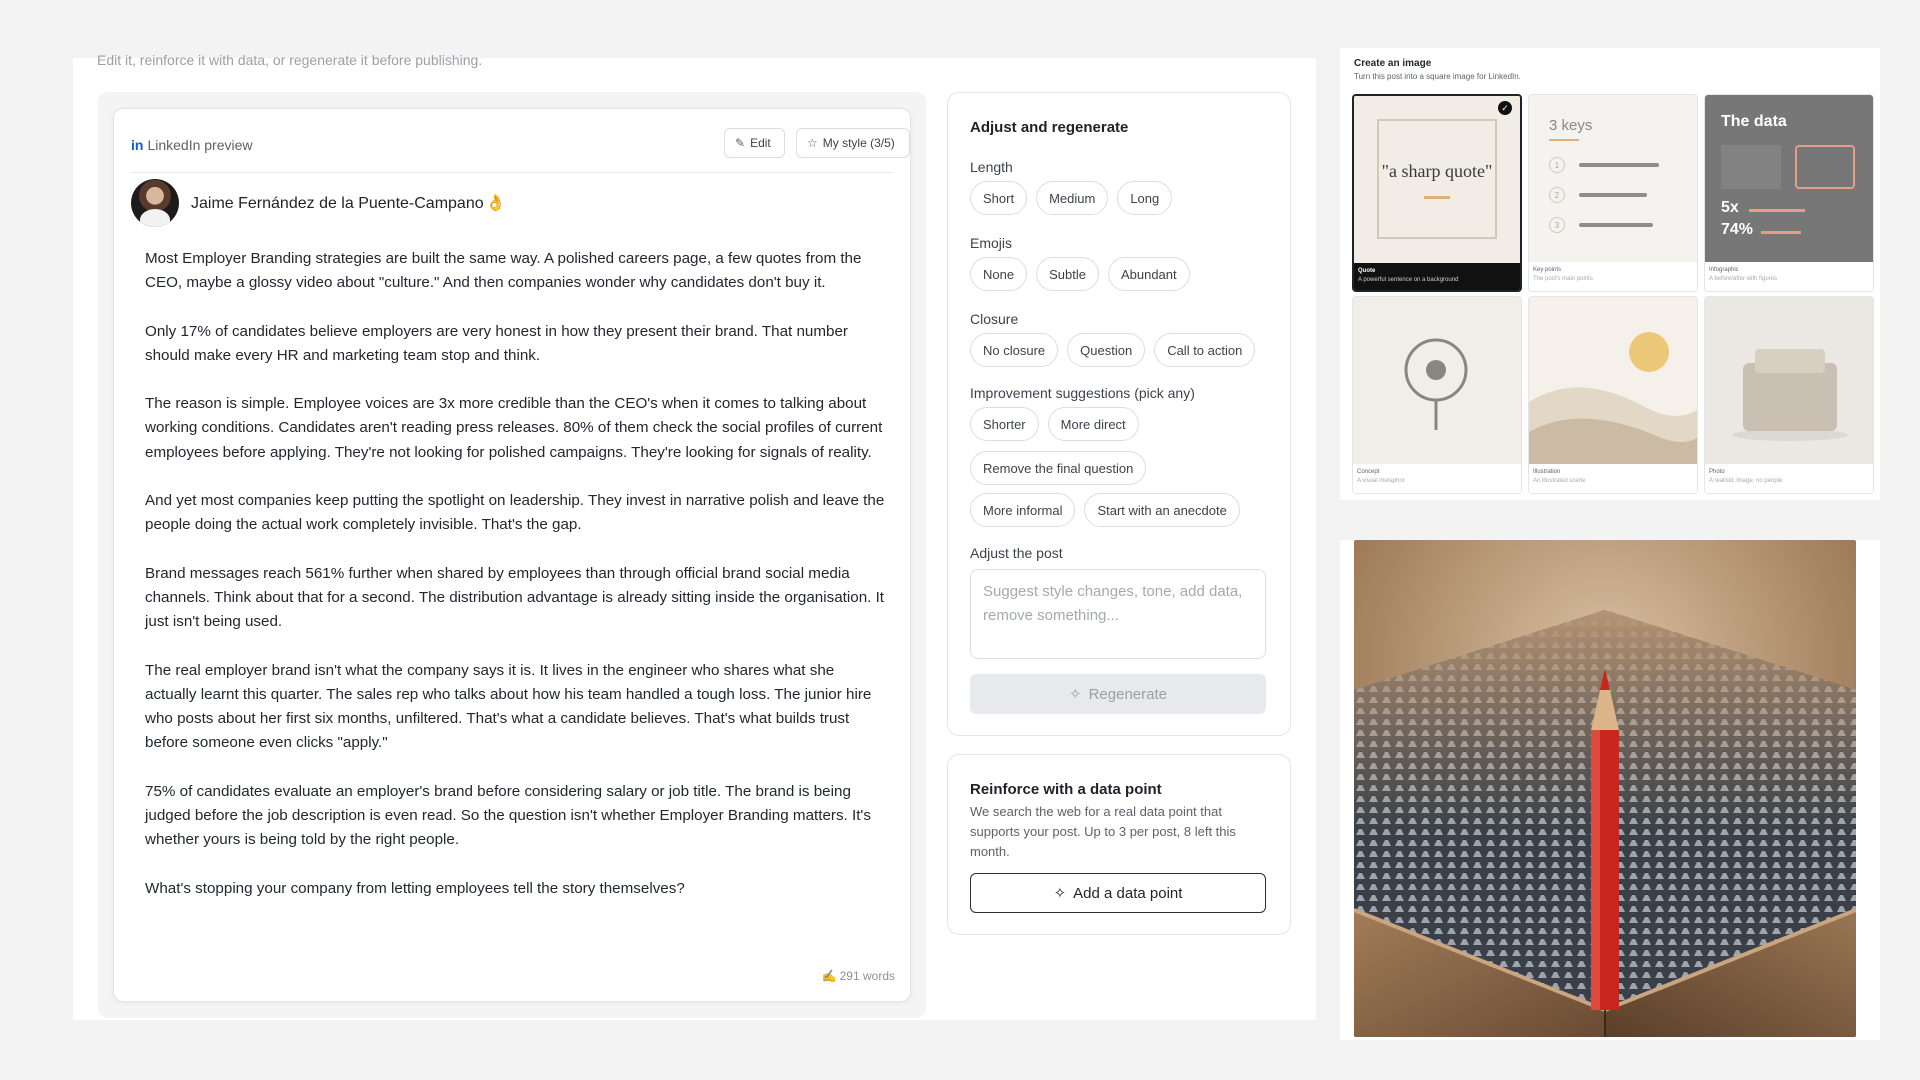 The image size is (1920, 1080). Describe the element at coordinates (1571, 125) in the screenshot. I see `keys-art-text: 3 keys` at that location.